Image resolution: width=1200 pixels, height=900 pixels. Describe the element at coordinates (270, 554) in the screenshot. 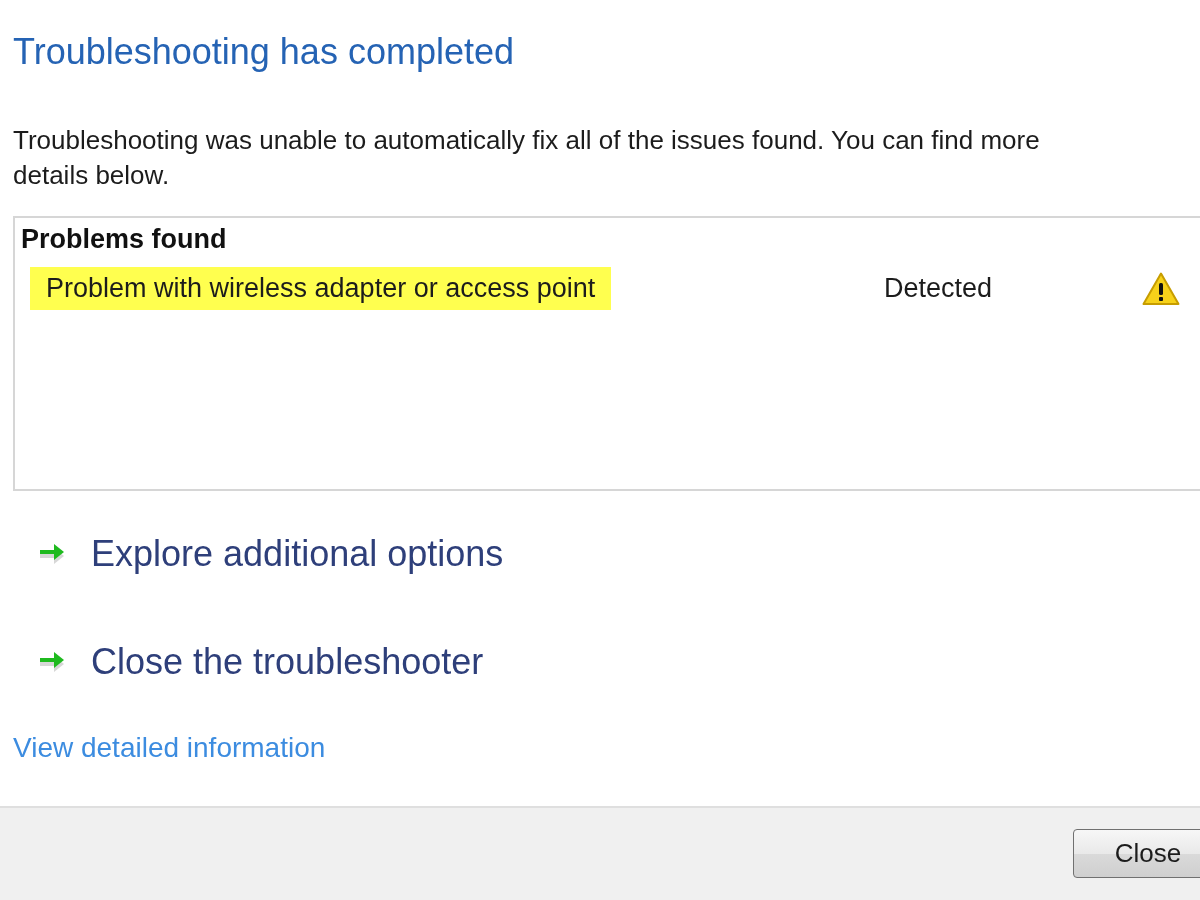

I see `command-link: Explore additional options` at that location.